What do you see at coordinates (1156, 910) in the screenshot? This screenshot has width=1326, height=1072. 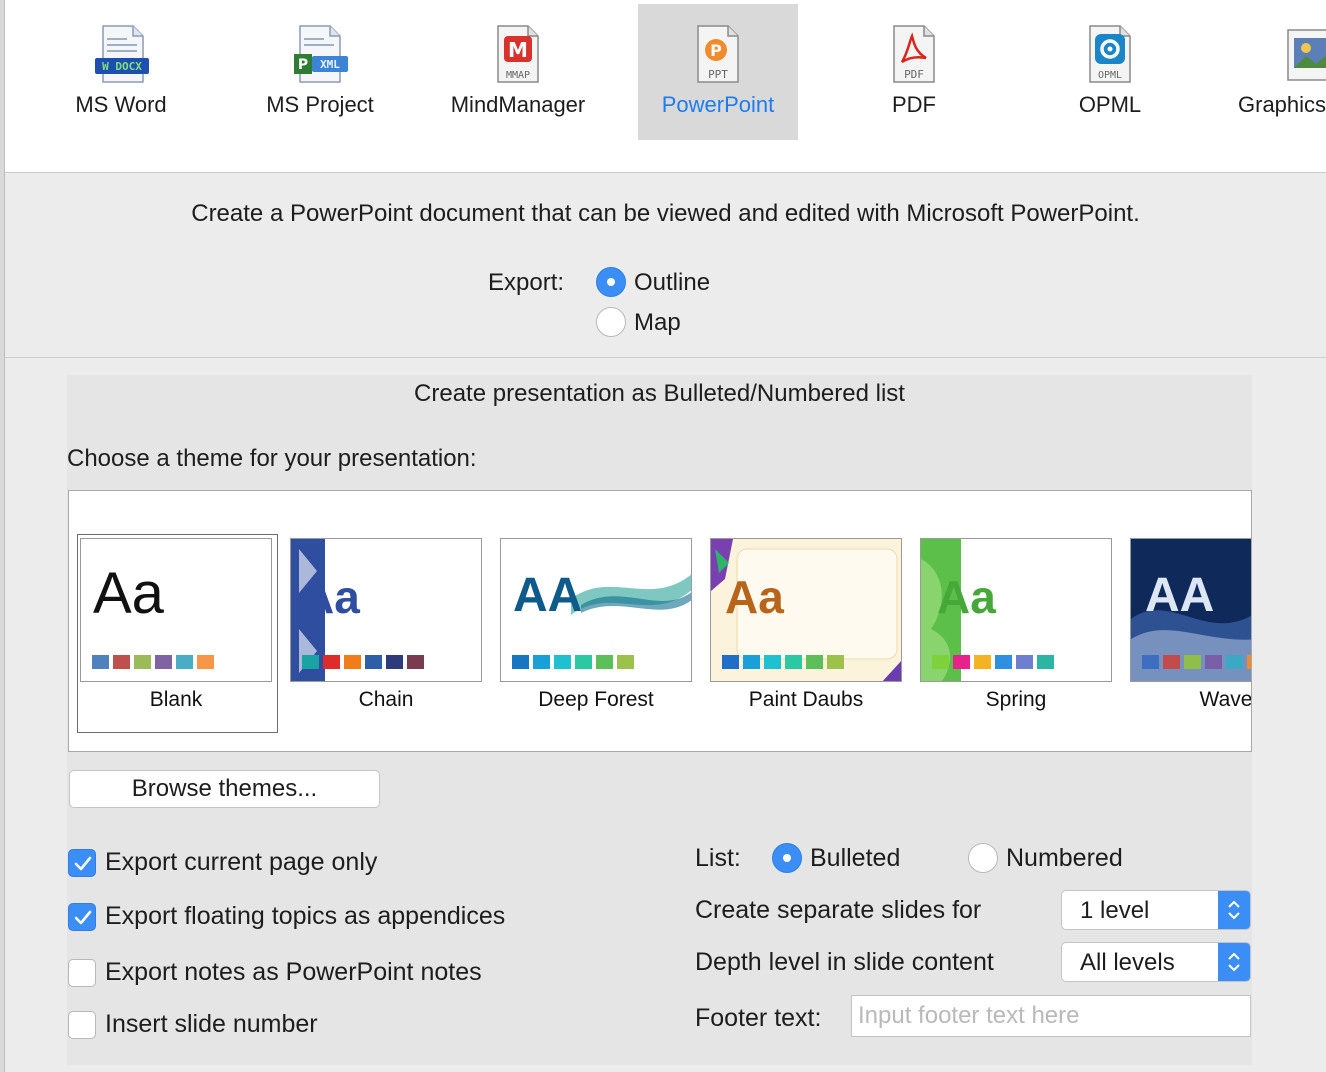 I see `separate-slides-select: 1 level` at bounding box center [1156, 910].